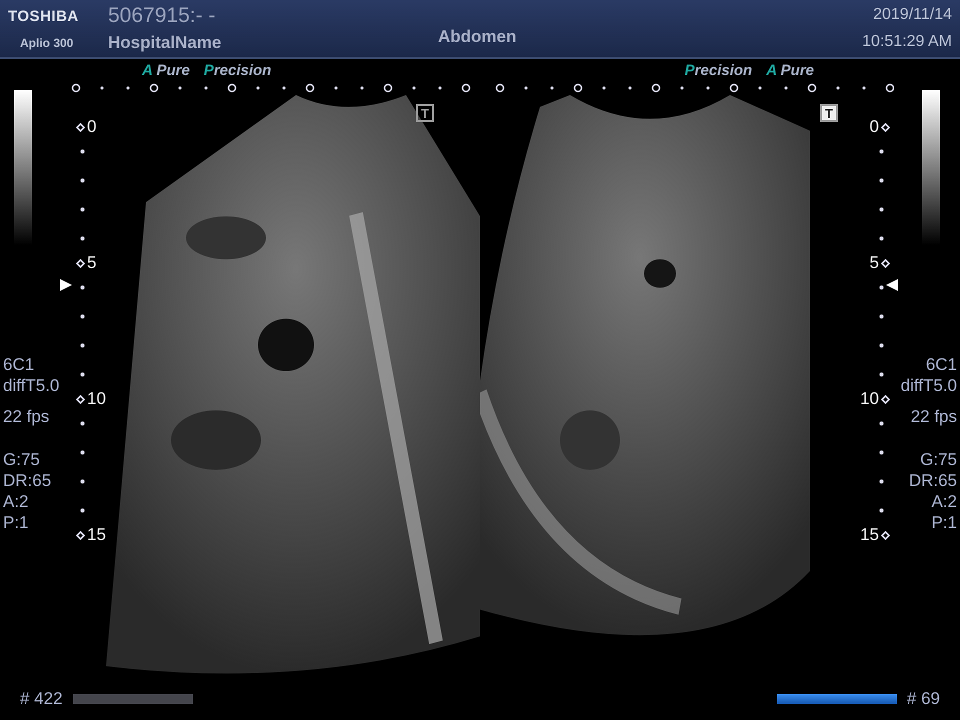  Describe the element at coordinates (907, 41) in the screenshot. I see `exam-time: 10:51:29 AM` at that location.